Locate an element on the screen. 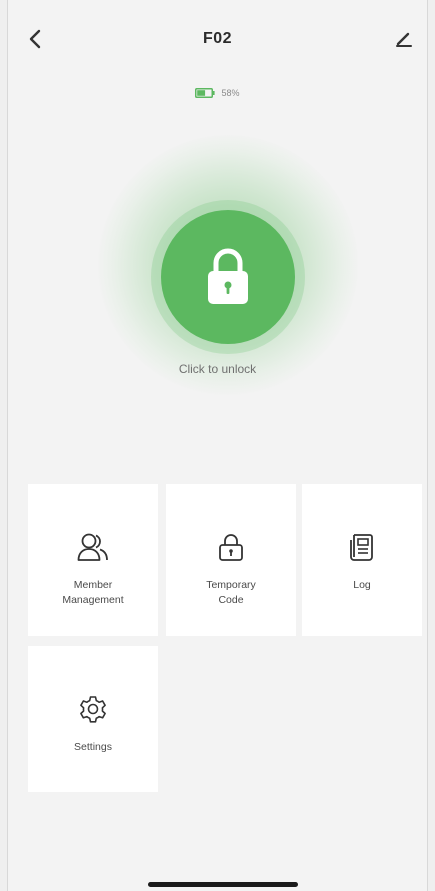 The image size is (435, 891). members-icon is located at coordinates (93, 547).